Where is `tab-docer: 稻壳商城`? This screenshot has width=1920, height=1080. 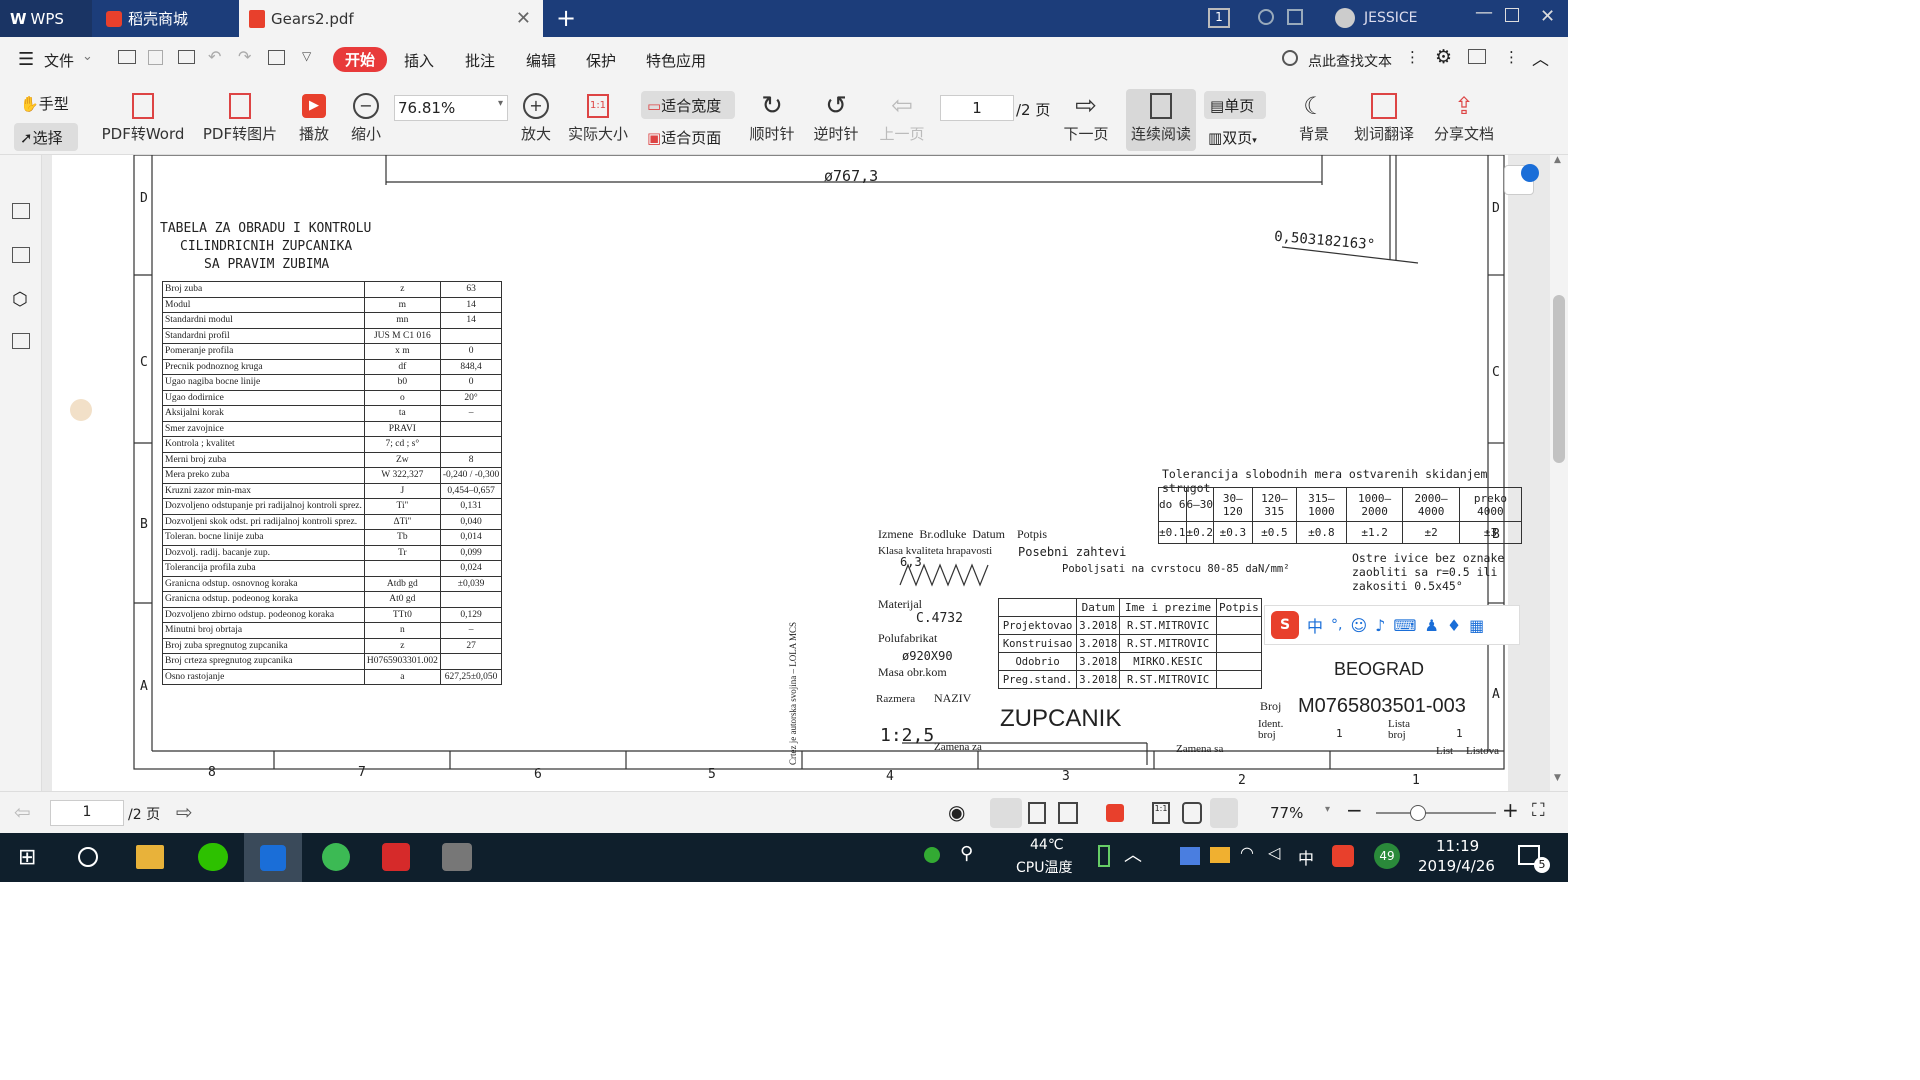 tab-docer: 稻壳商城 is located at coordinates (166, 18).